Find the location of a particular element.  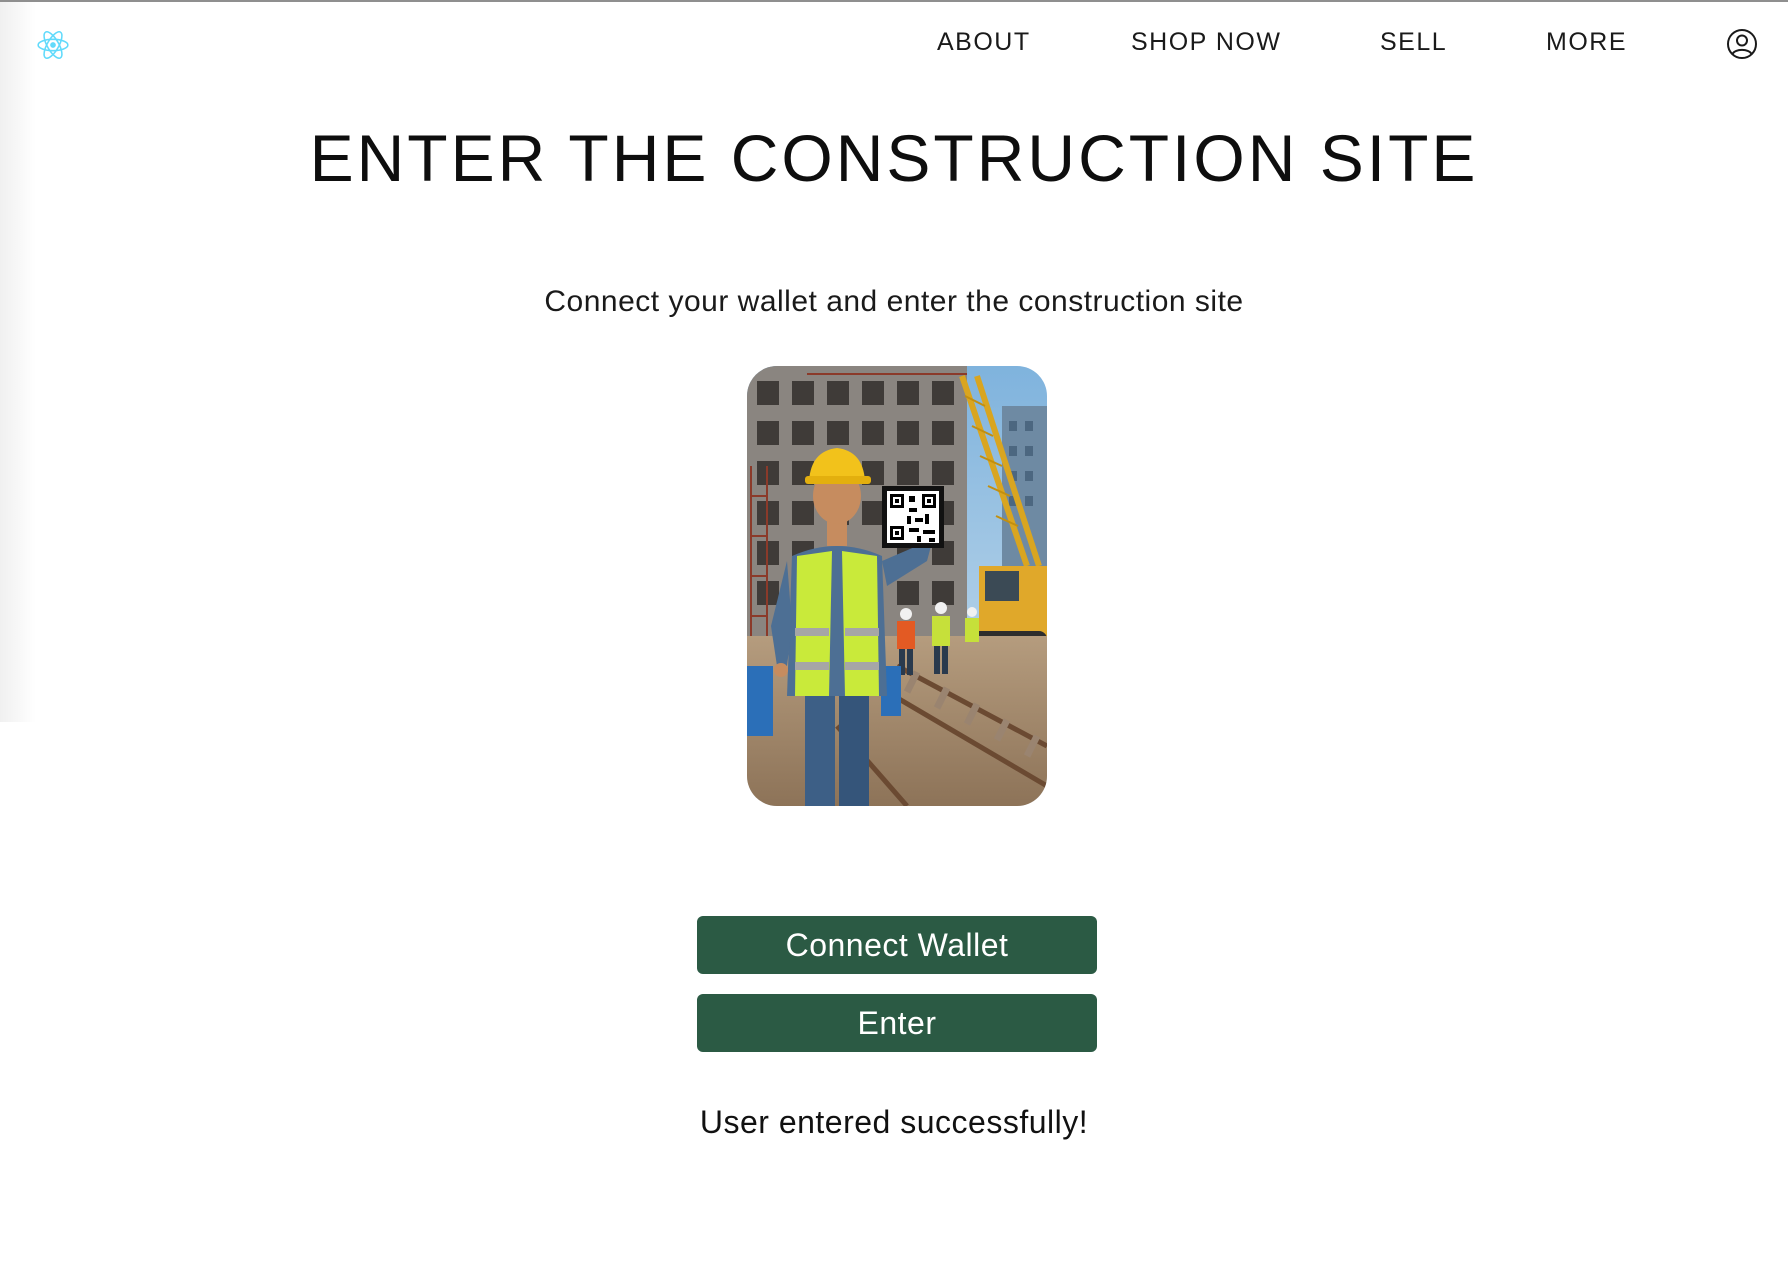

react-atom-icon is located at coordinates (53, 45).